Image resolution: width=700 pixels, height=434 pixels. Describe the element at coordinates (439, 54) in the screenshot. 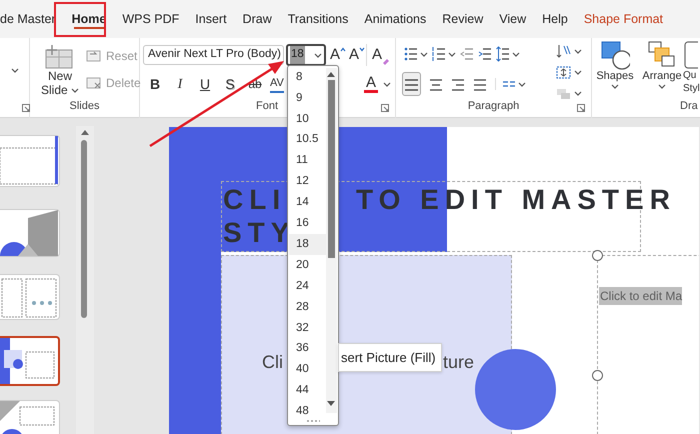

I see `numbering-icon` at that location.